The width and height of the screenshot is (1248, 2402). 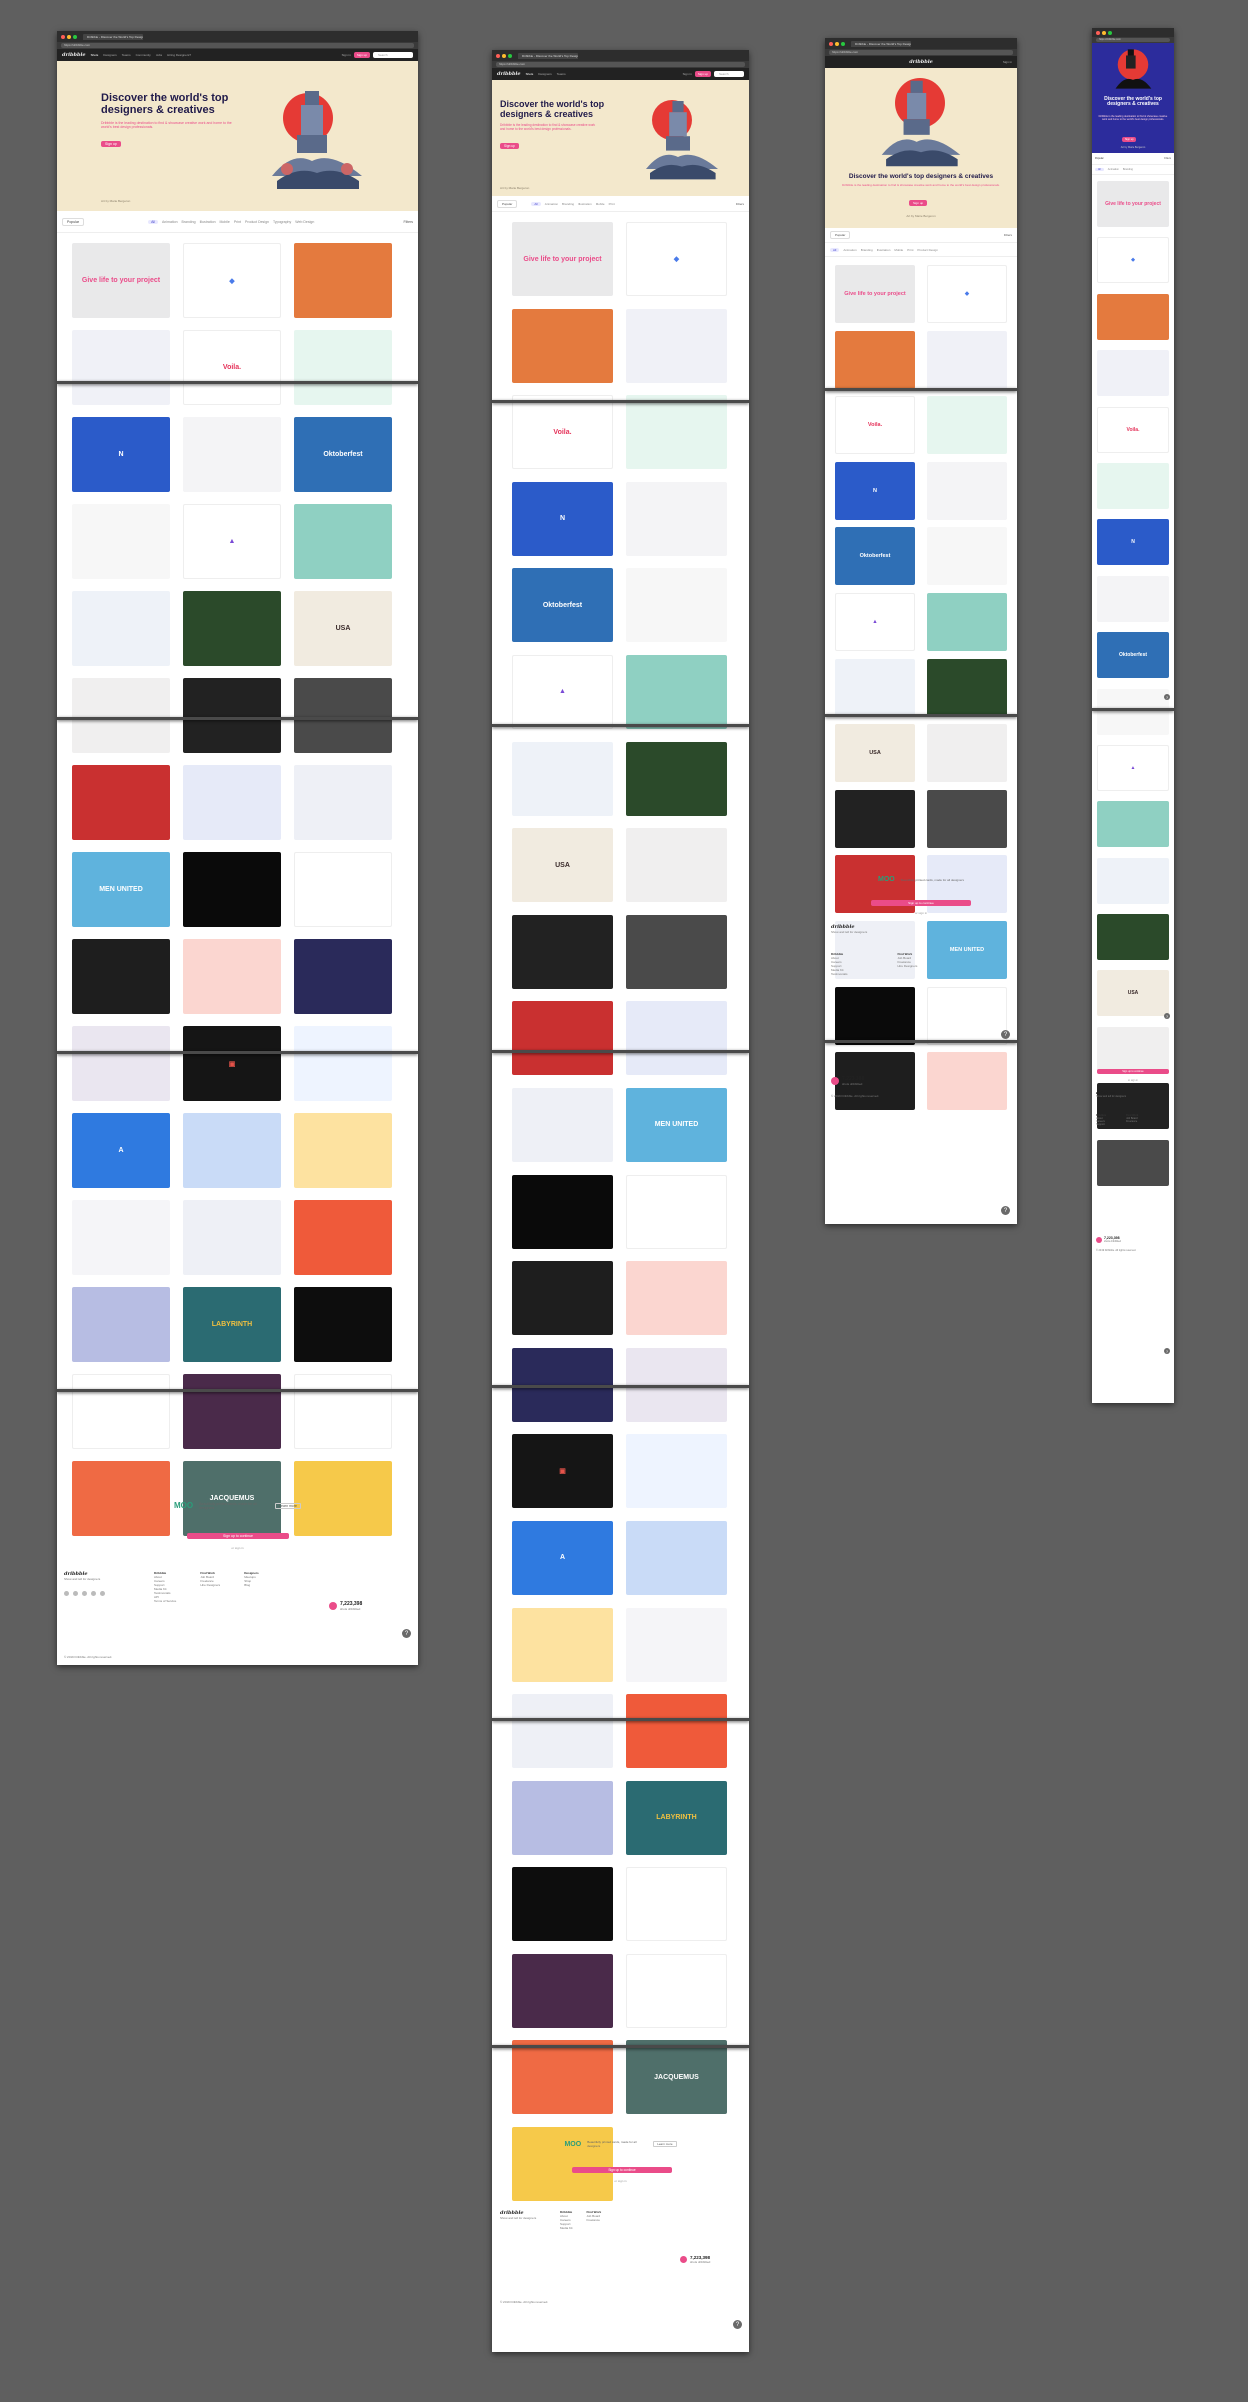 I want to click on footer-link: Freelance, so click(x=1132, y=1121).